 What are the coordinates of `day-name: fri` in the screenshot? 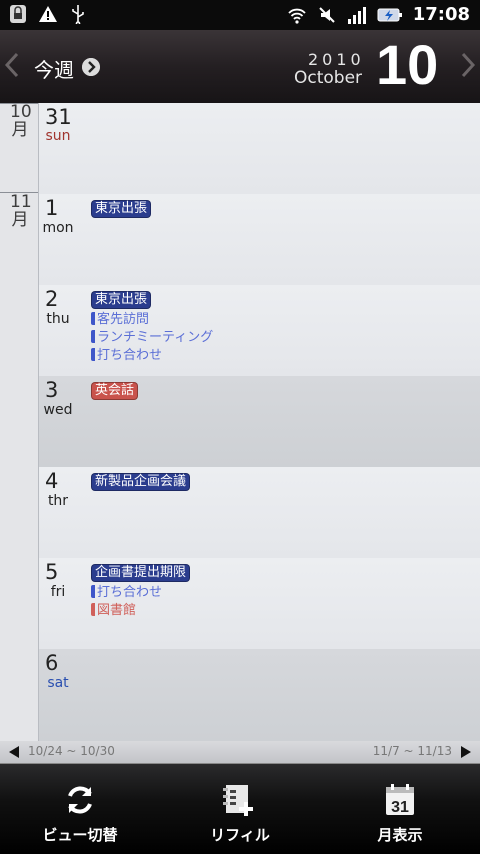 It's located at (58, 592).